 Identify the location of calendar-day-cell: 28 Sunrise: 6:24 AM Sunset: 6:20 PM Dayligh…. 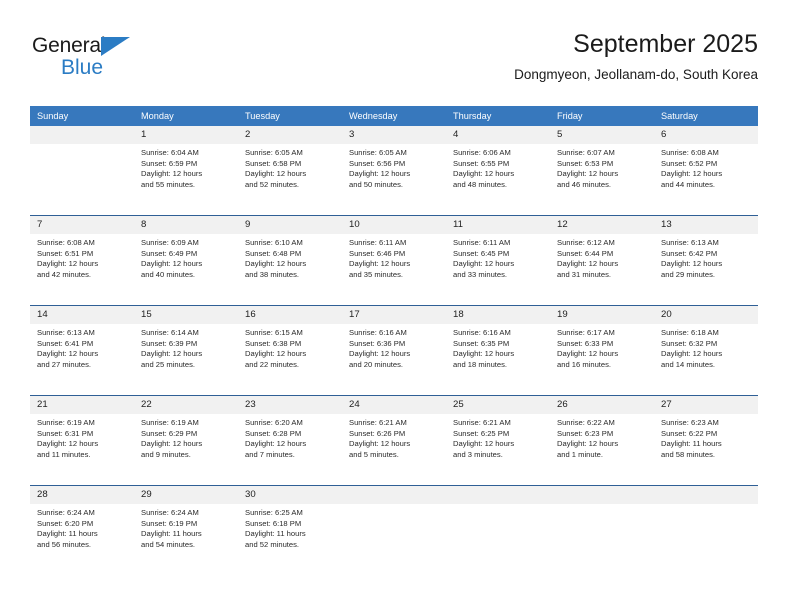
(82, 530).